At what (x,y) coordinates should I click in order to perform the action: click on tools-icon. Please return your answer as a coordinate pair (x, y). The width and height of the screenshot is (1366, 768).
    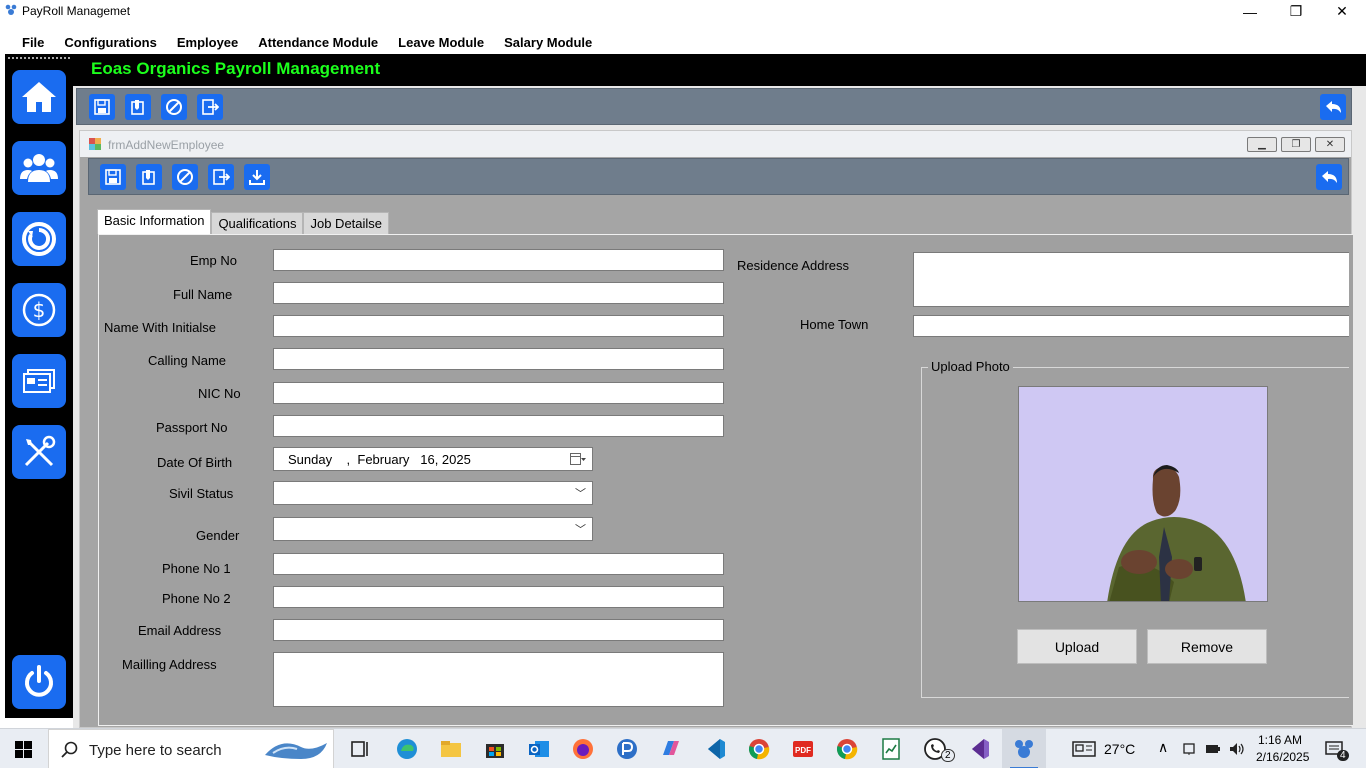
    Looking at the image, I should click on (40, 451).